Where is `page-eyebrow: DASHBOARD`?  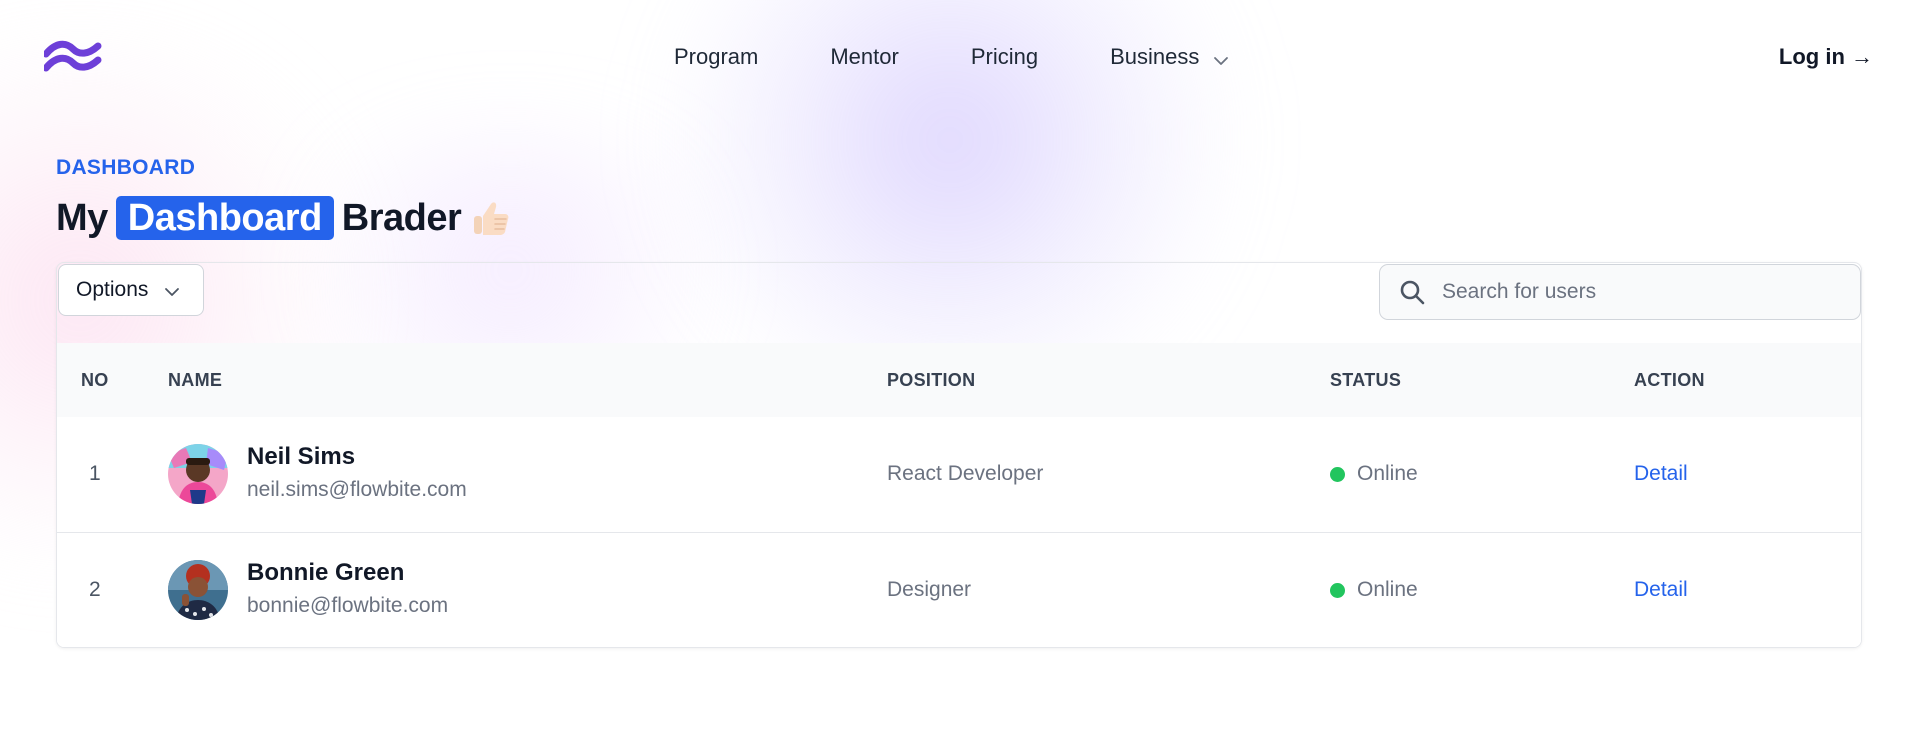
page-eyebrow: DASHBOARD is located at coordinates (126, 167).